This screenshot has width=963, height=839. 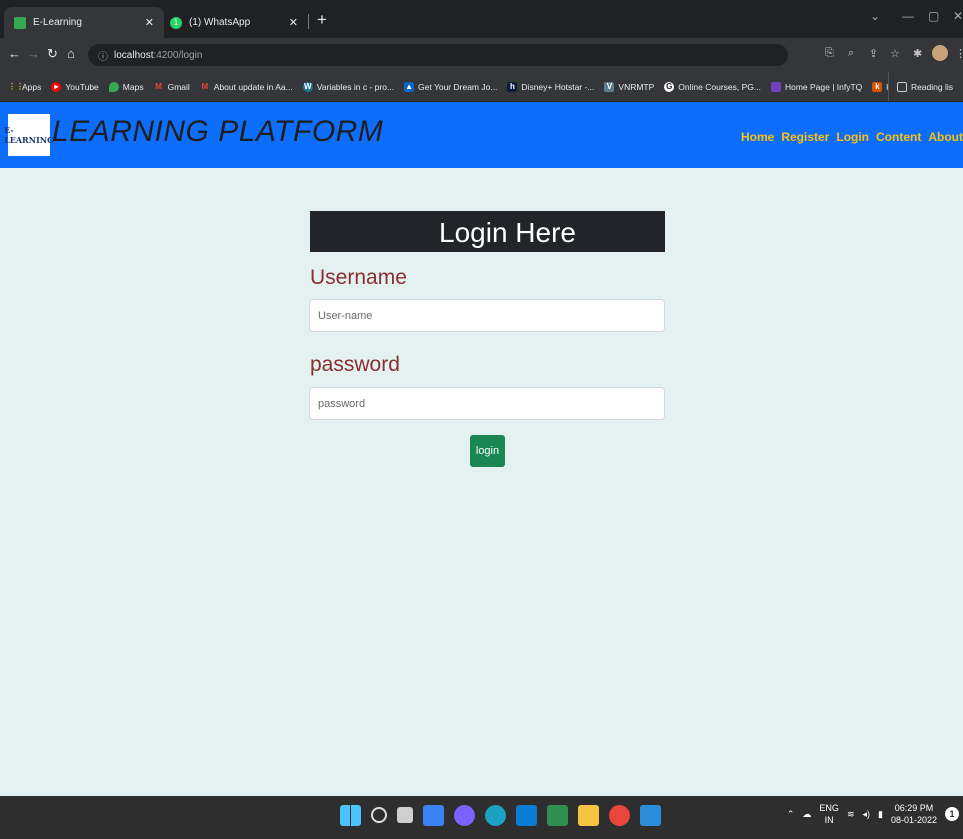 What do you see at coordinates (873, 814) in the screenshot?
I see `system-tray: ⌃ ☁ ENG IN ≋ ◂) ▮ 06:29 PM 08-01-2022 1` at bounding box center [873, 814].